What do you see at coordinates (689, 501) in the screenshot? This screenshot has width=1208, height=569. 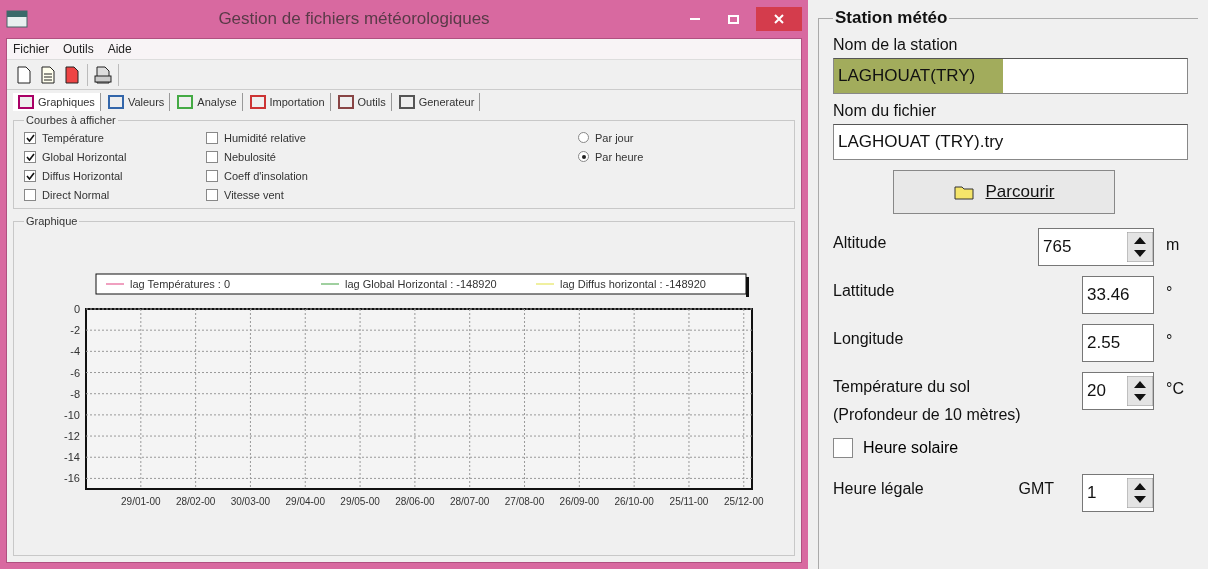 I see `x-tick-label: 25/11-00` at bounding box center [689, 501].